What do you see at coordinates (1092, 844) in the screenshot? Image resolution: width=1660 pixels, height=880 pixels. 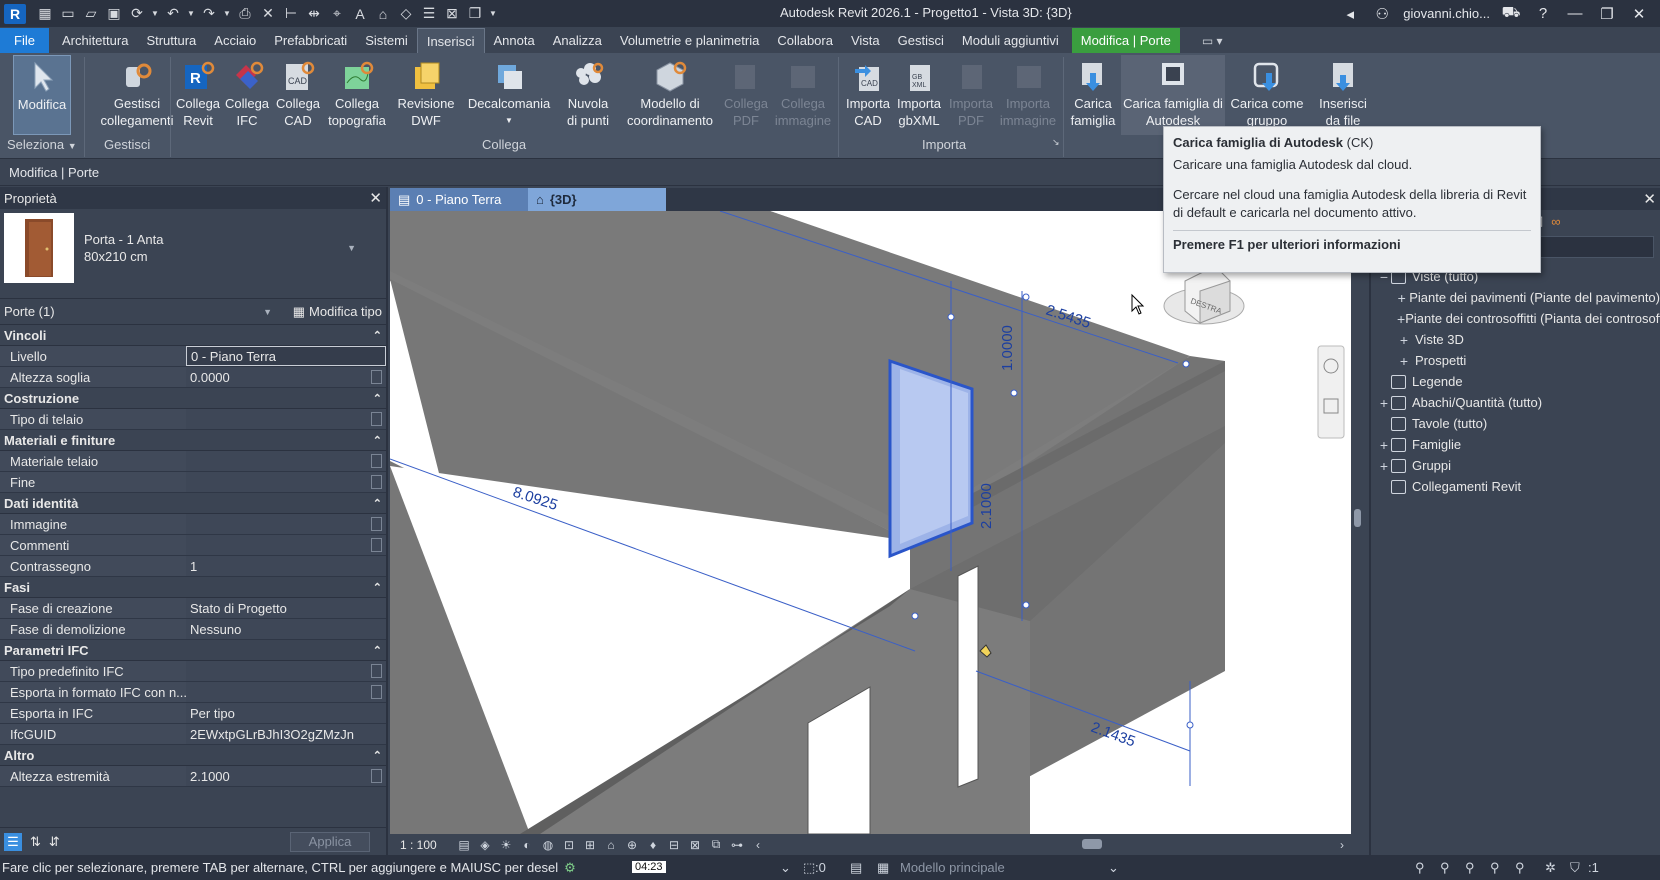 I see `horizontal-scroll-thumb` at bounding box center [1092, 844].